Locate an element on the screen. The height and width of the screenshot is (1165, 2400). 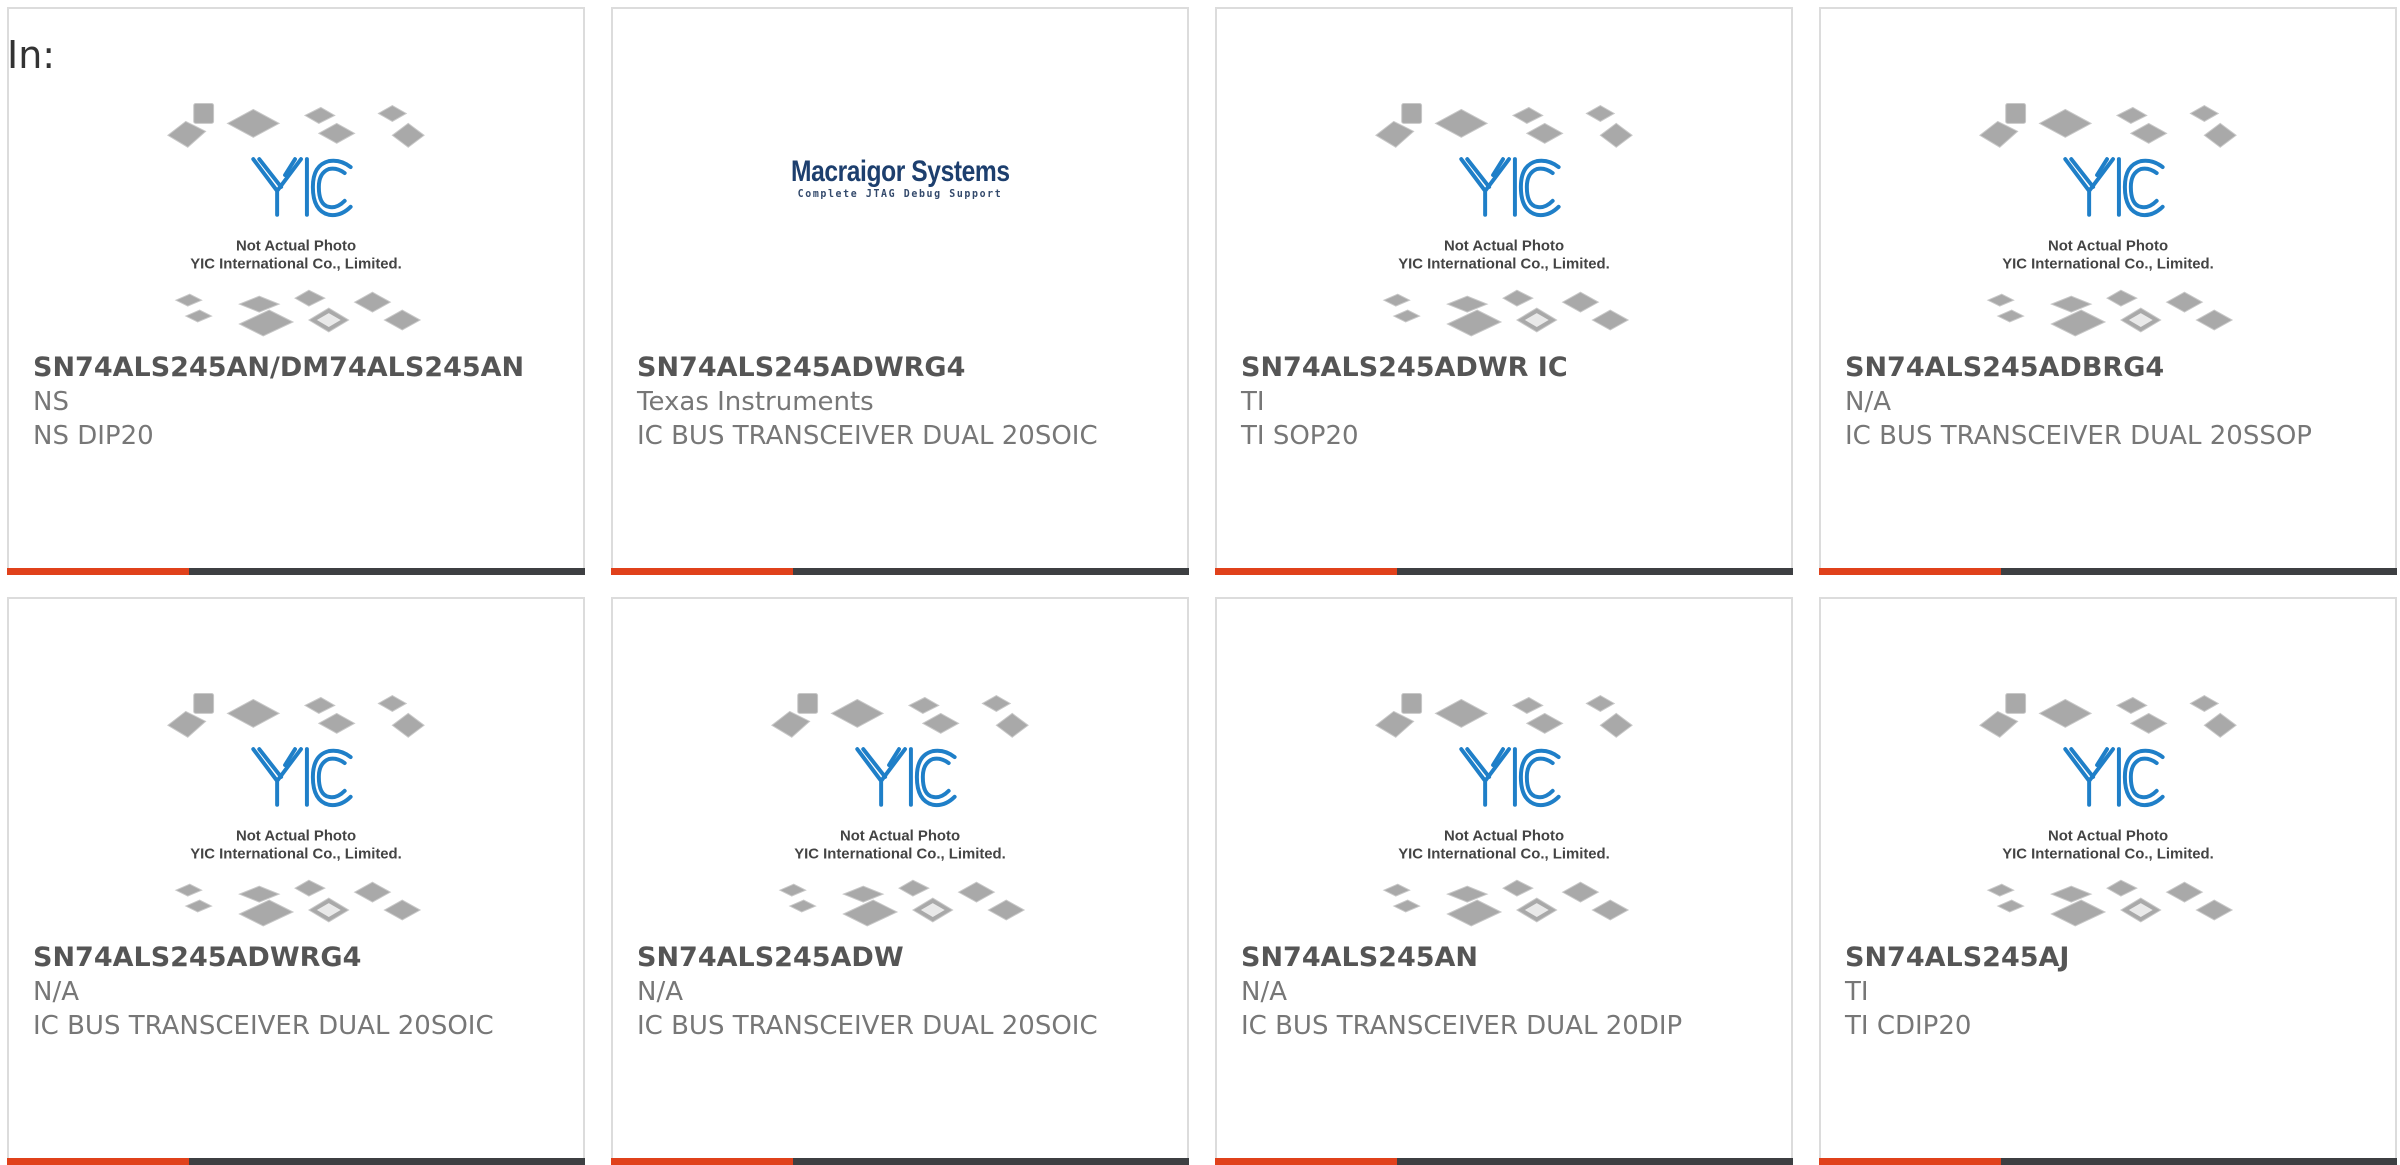
part-number-link: SN74ALS245ADWR IC is located at coordinates (1404, 368).